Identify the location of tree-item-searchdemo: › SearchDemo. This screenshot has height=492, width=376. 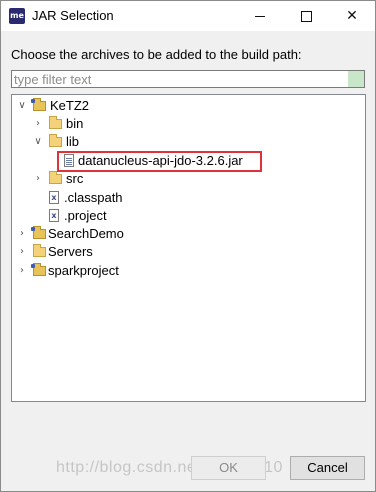
(186, 234).